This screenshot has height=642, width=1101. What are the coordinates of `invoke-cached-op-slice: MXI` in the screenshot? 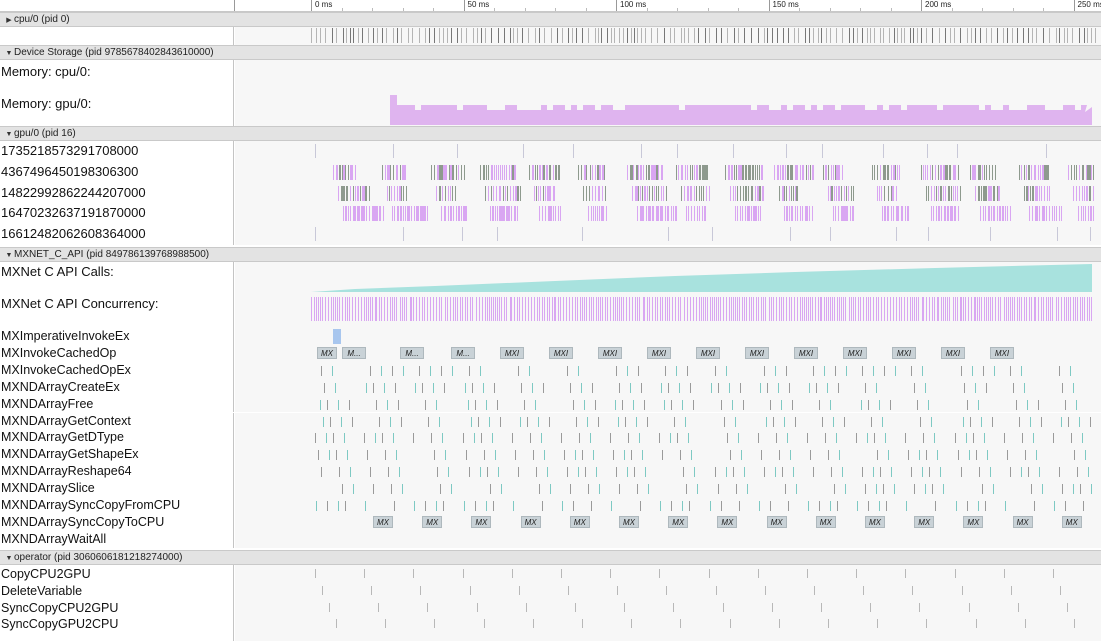 It's located at (806, 352).